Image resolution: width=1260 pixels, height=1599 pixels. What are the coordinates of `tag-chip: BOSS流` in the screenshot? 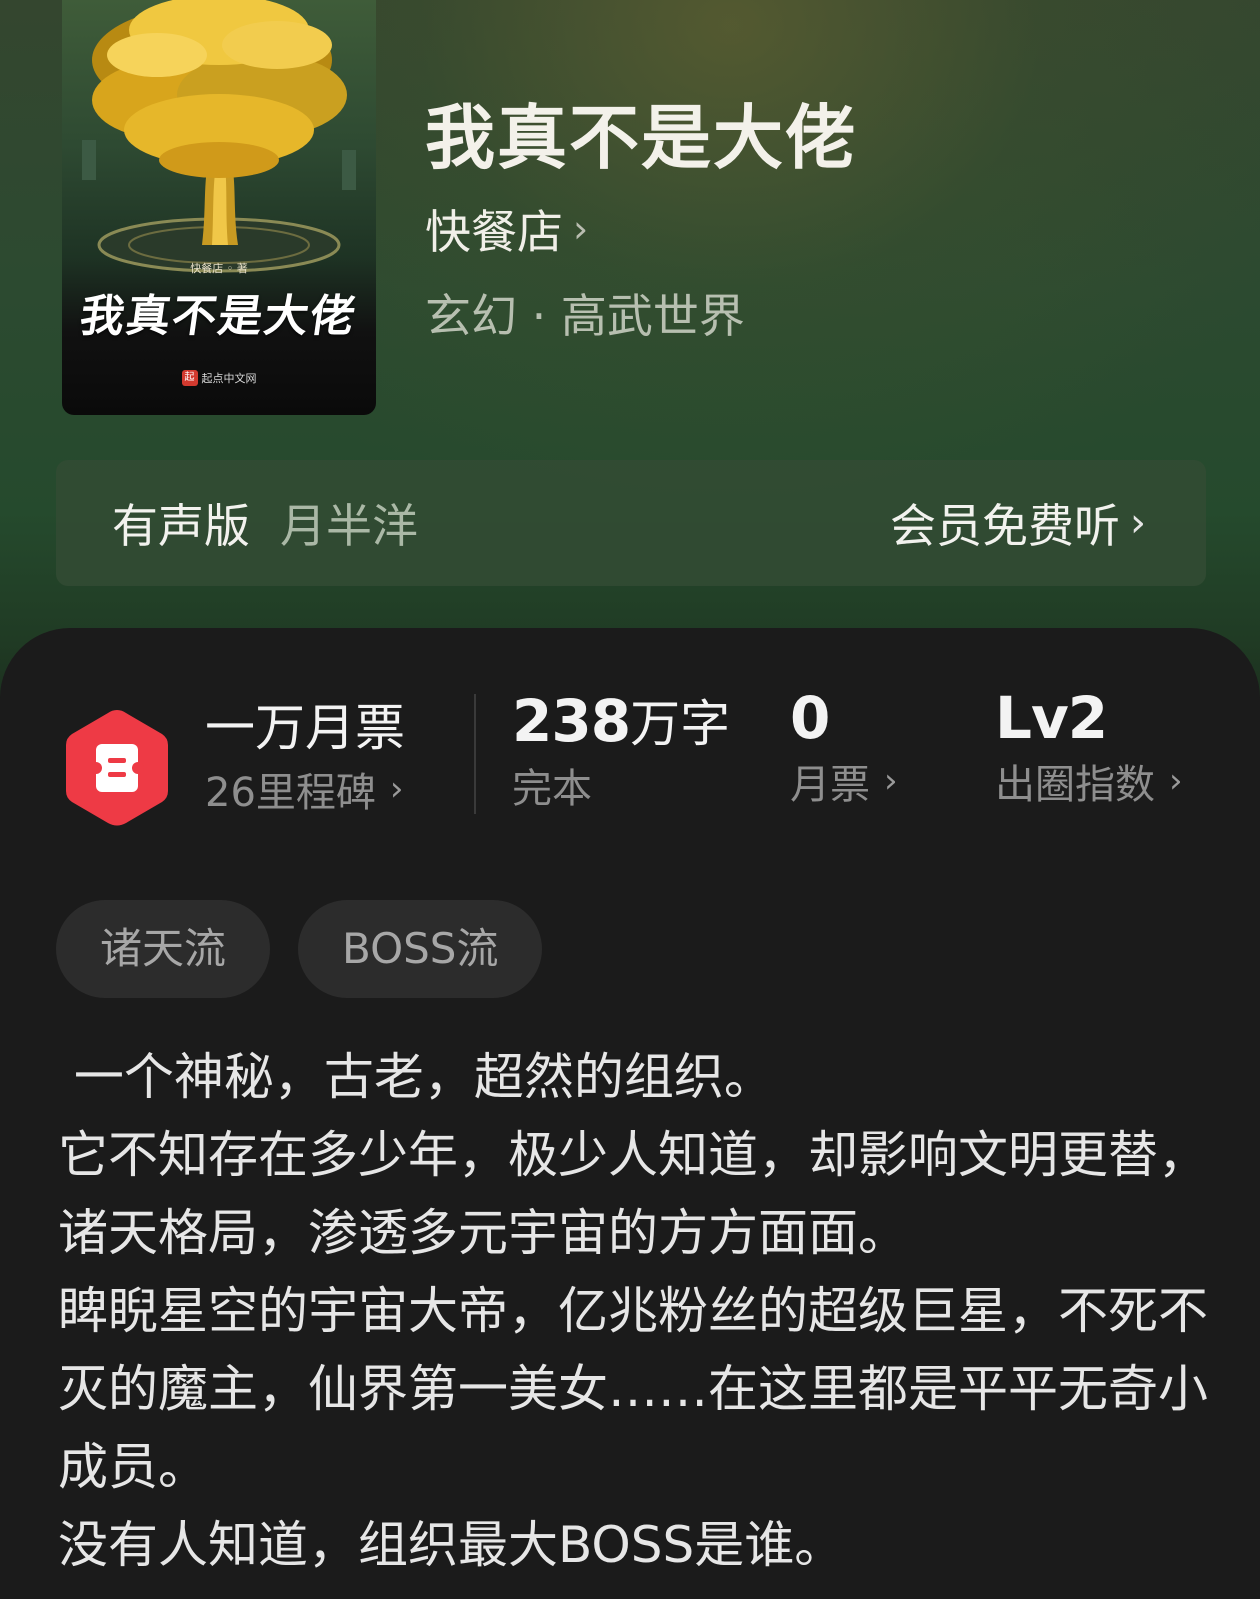 It's located at (420, 949).